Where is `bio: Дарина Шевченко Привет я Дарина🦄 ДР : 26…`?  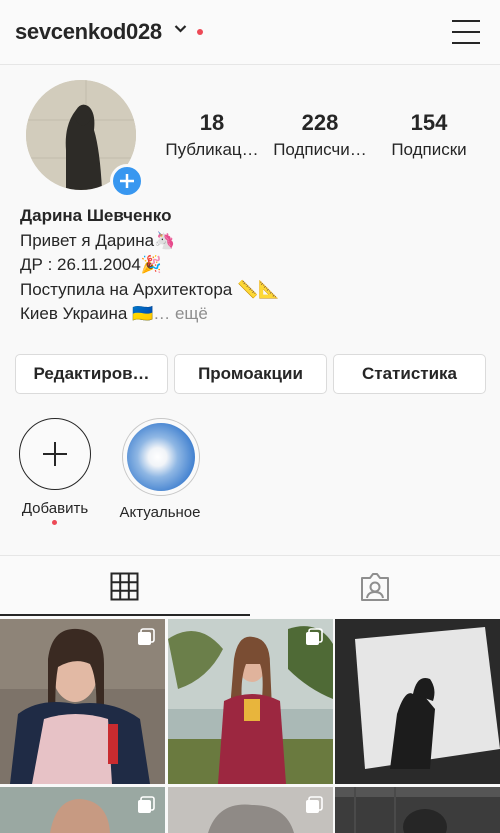
bio: Дарина Шевченко Привет я Дарина🦄 ДР : 26… is located at coordinates (149, 265).